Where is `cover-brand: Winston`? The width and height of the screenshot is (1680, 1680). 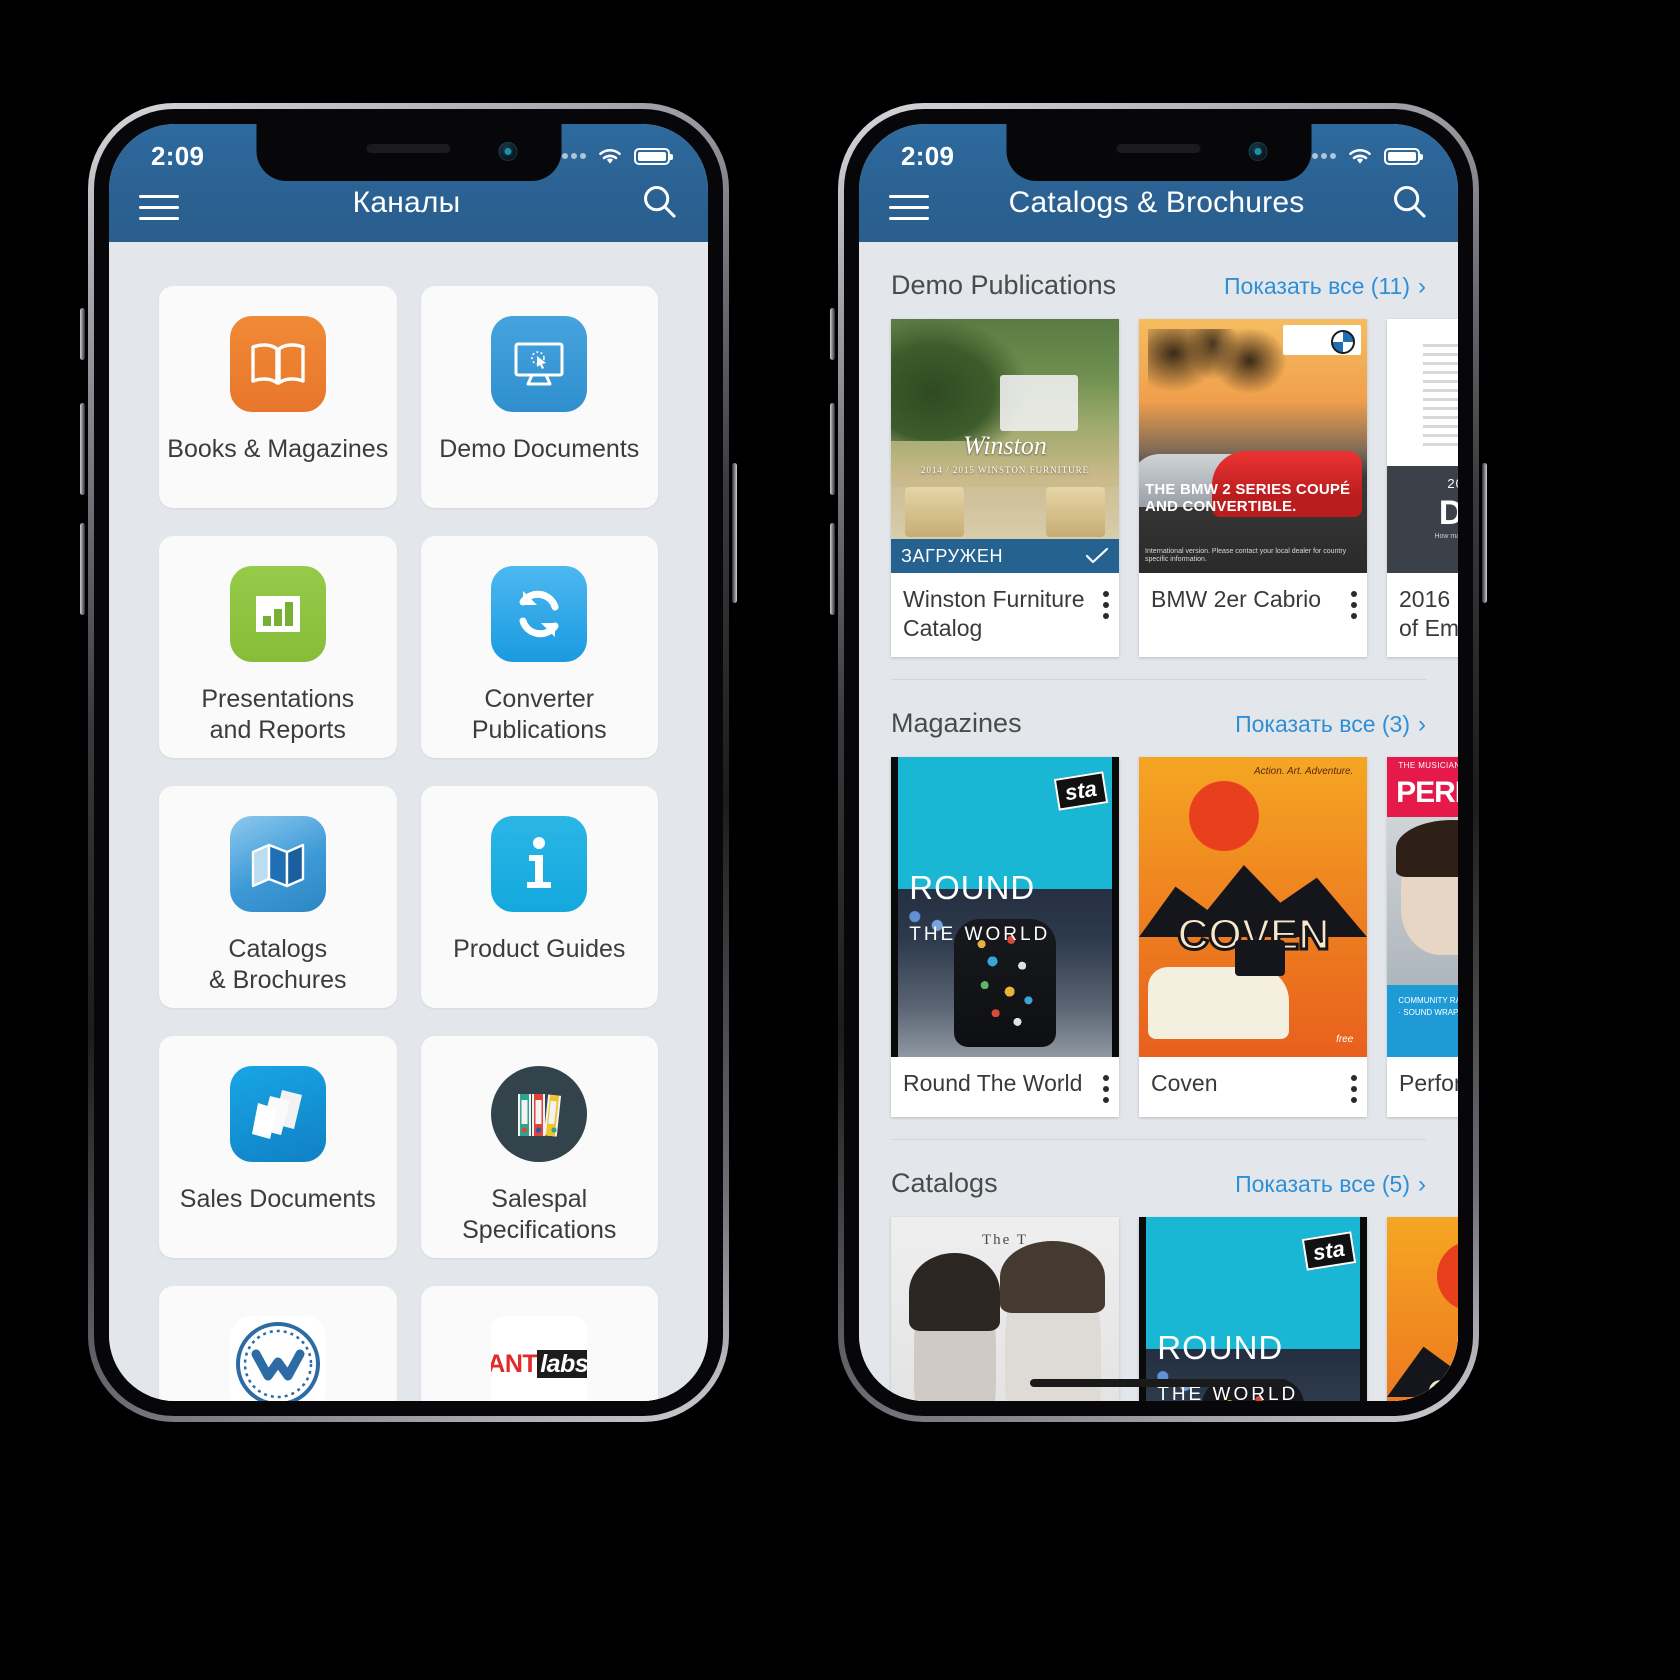
cover-brand: Winston is located at coordinates (1005, 445).